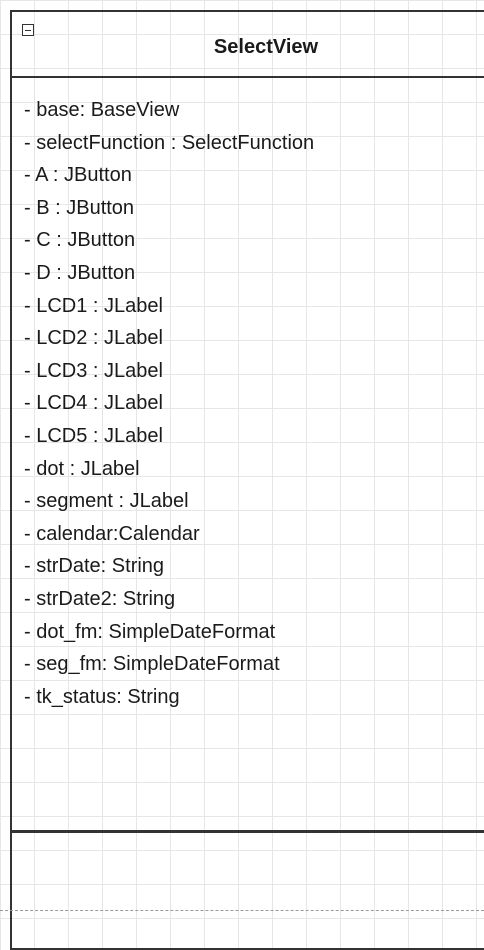  What do you see at coordinates (169, 501) in the screenshot?
I see `attribute-row: - segment : JLabel` at bounding box center [169, 501].